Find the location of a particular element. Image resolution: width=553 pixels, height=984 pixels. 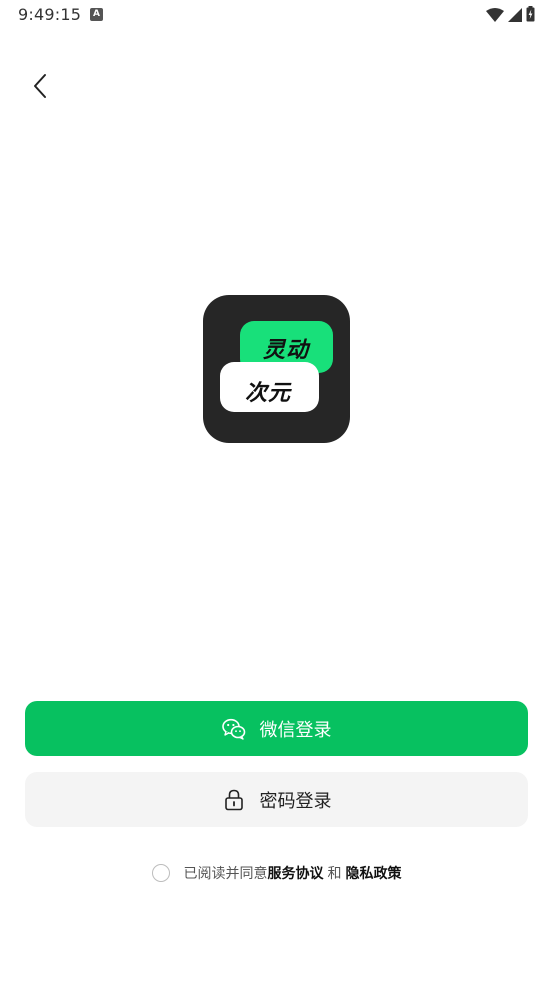

back-button is located at coordinates (40, 88).